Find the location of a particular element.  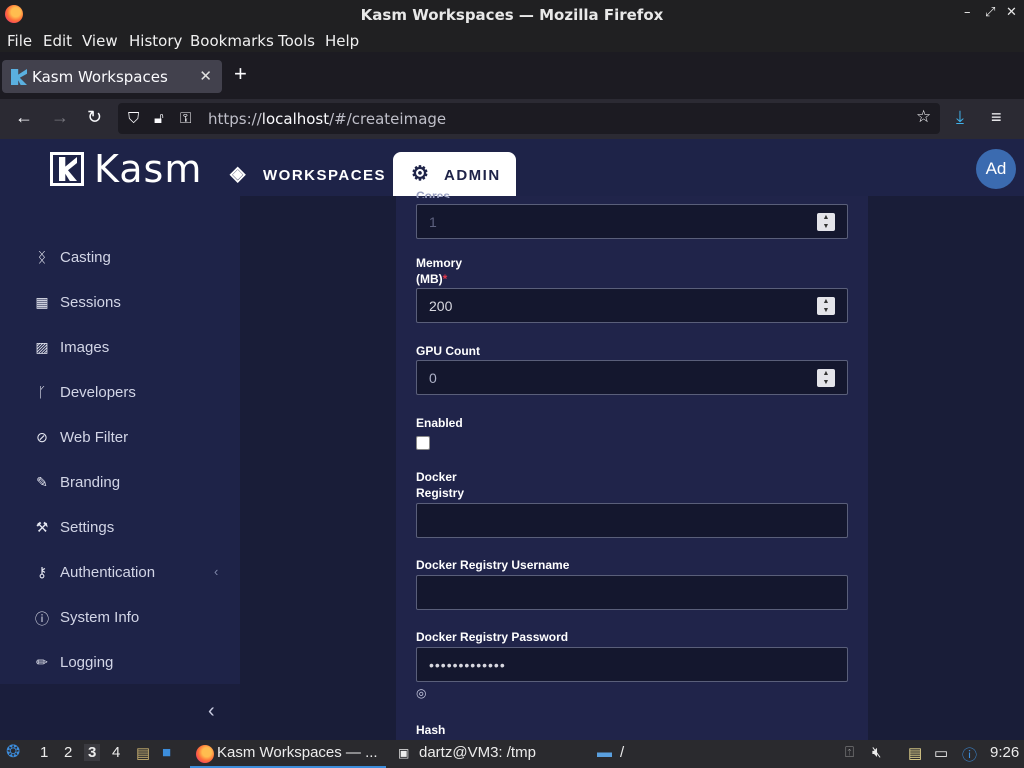

folder-icon: ▬ is located at coordinates (604, 752).